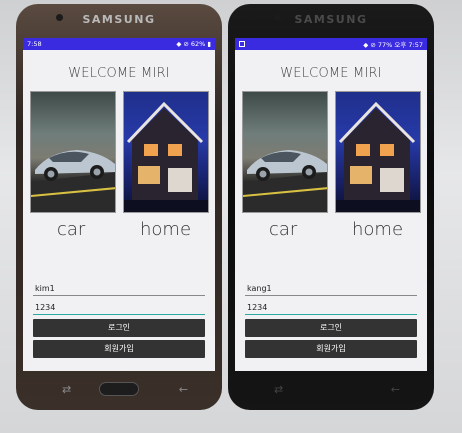  Describe the element at coordinates (331, 289) in the screenshot. I see `id-input: kang1` at that location.